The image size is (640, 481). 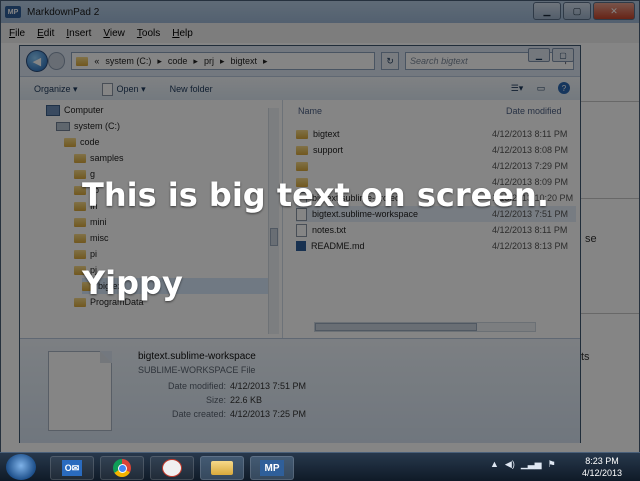 I want to click on taskbar-outlook: O✉, so click(x=72, y=468).